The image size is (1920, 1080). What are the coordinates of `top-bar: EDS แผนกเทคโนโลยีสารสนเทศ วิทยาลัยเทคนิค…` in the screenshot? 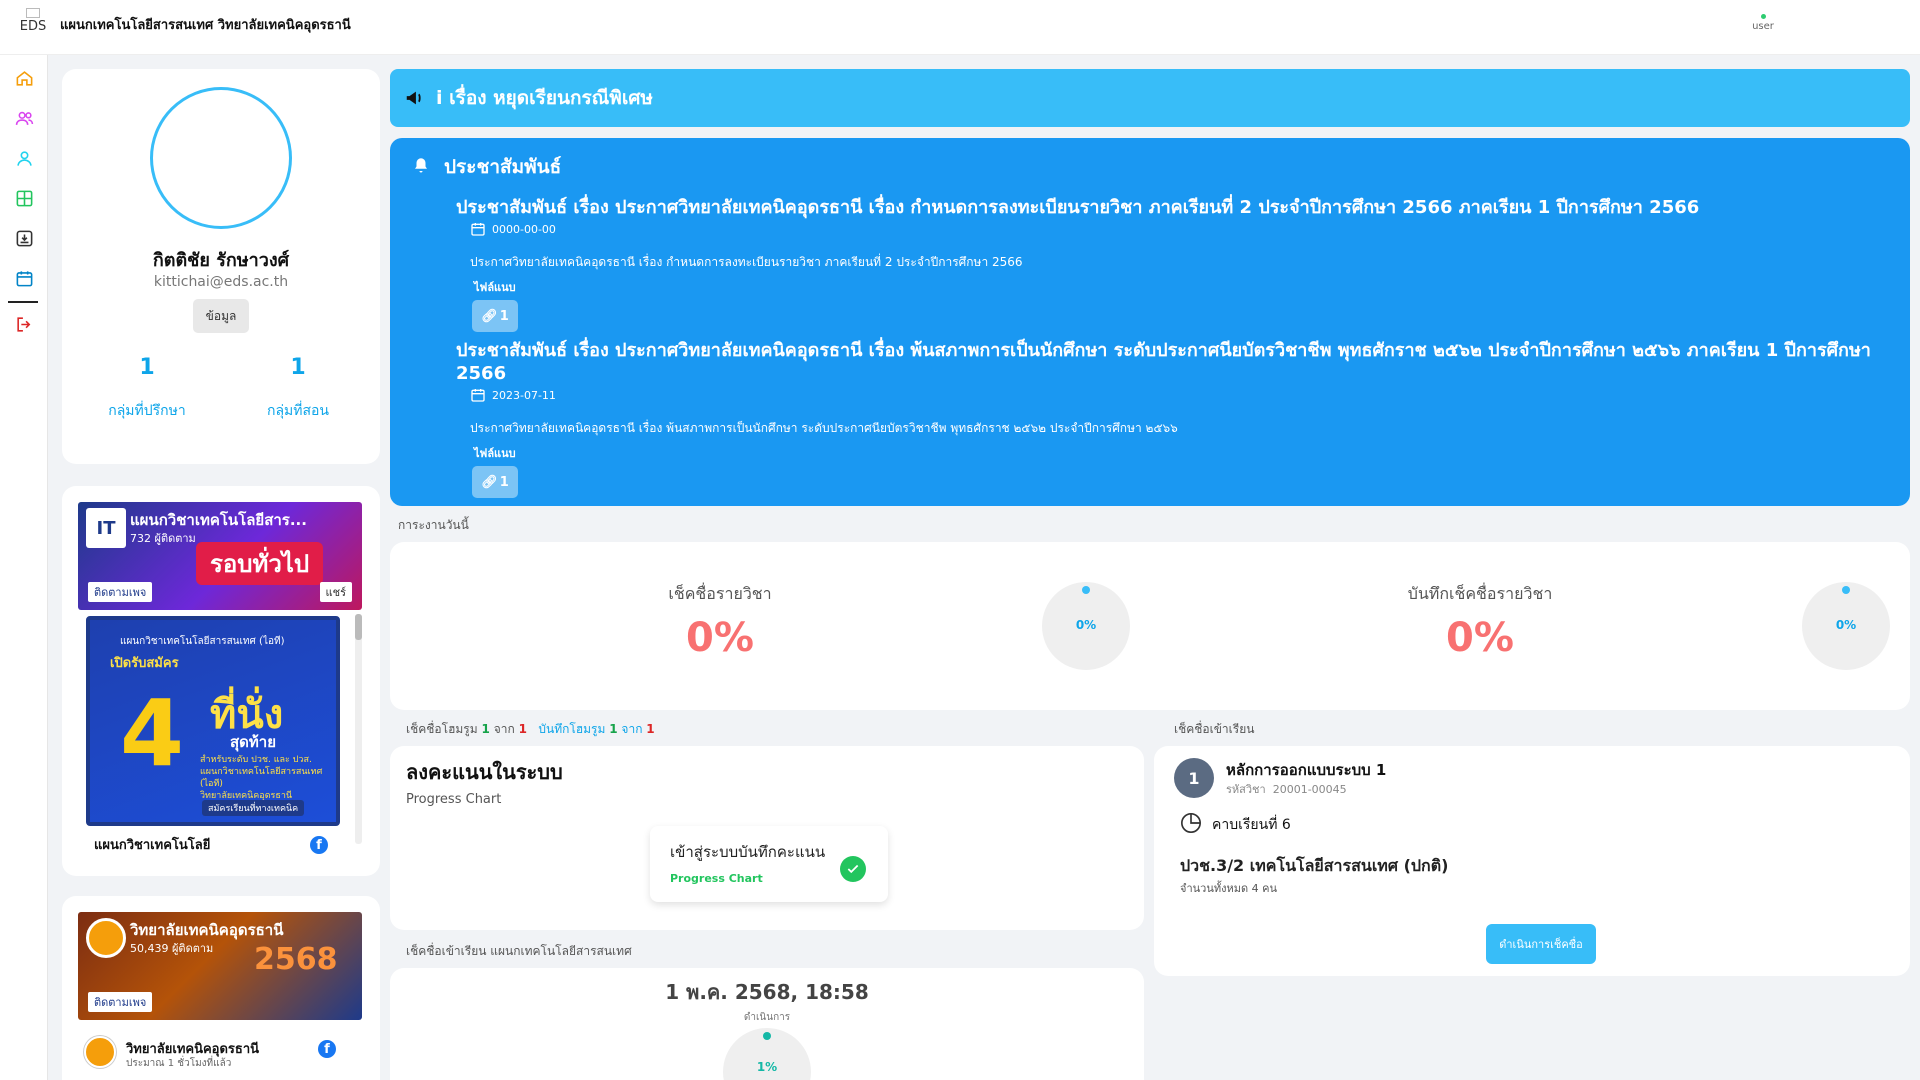 It's located at (960, 27).